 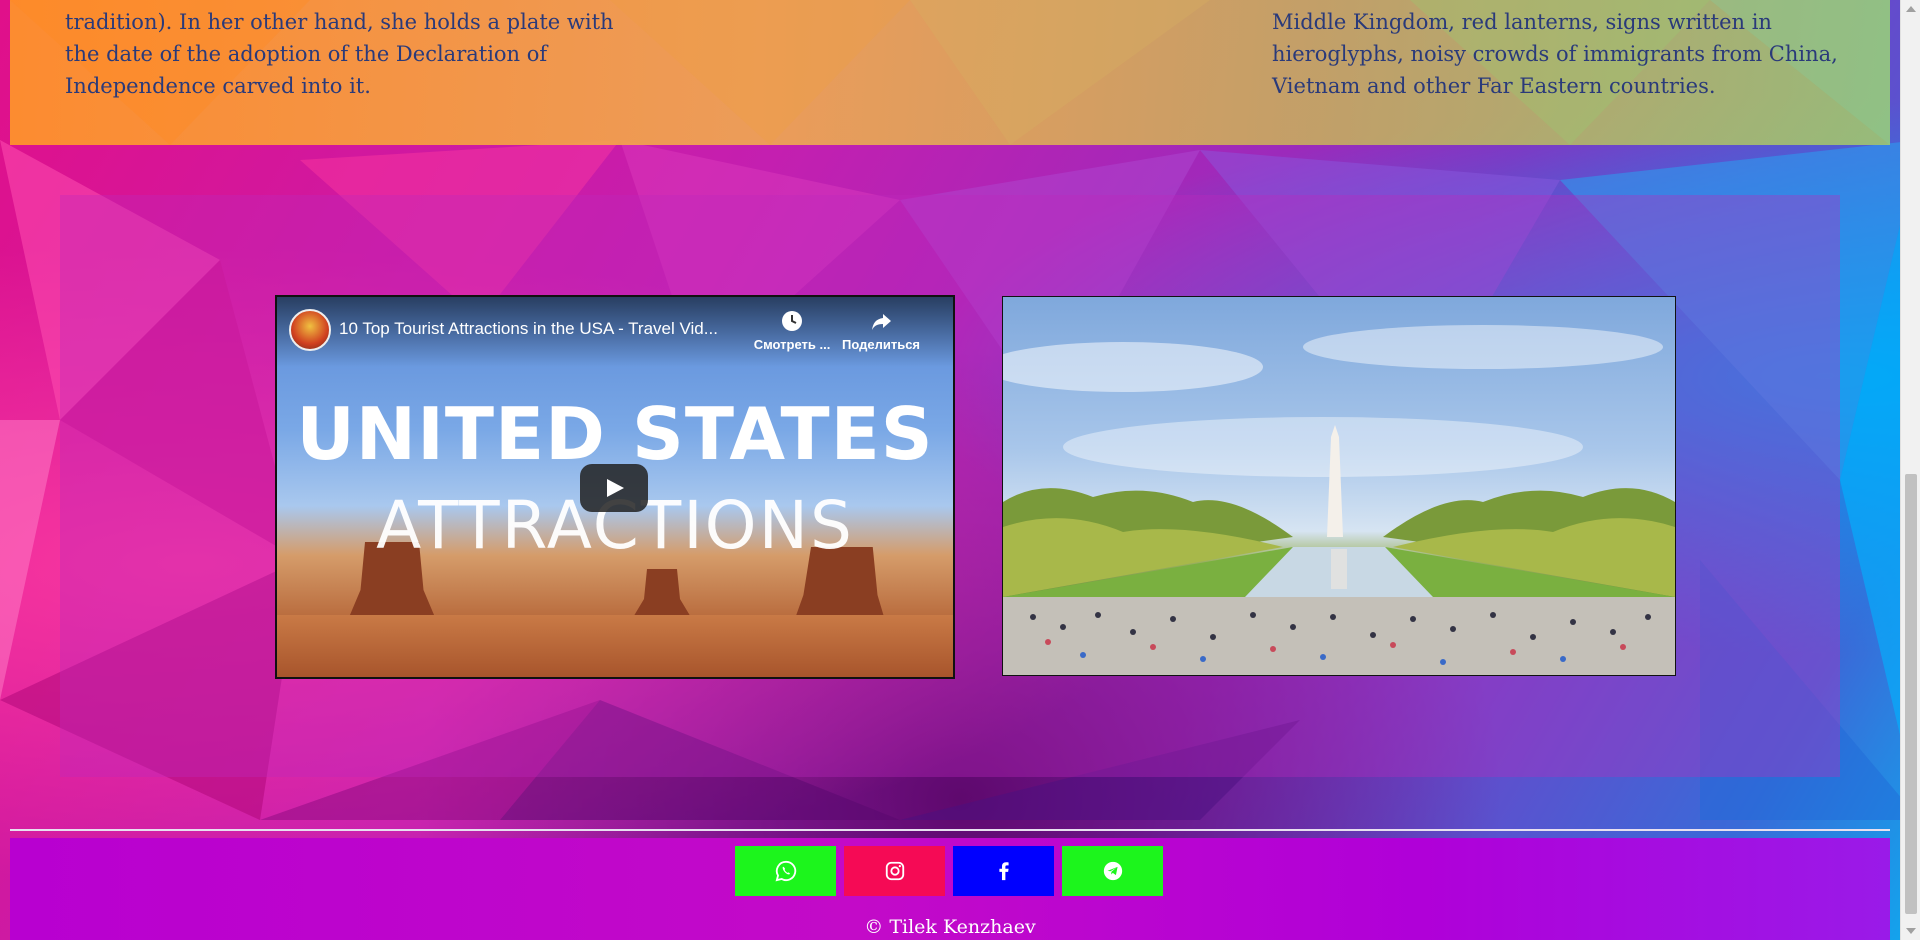 I want to click on telegram-icon, so click(x=1112, y=871).